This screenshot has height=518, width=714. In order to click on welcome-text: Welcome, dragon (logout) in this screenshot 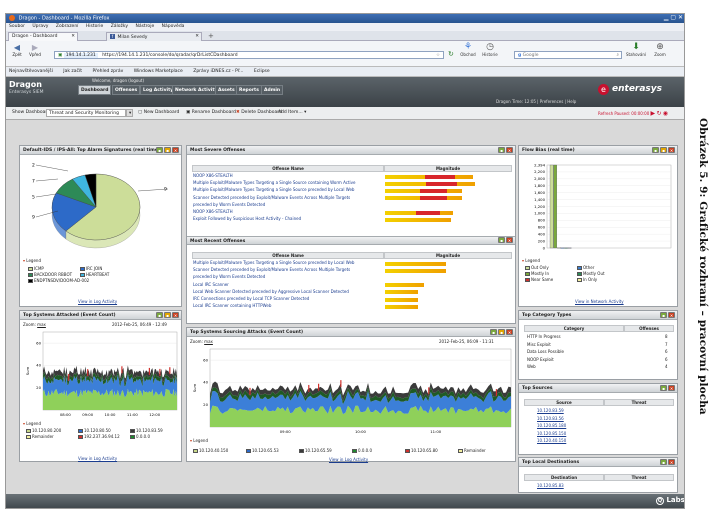, I will do `click(118, 80)`.